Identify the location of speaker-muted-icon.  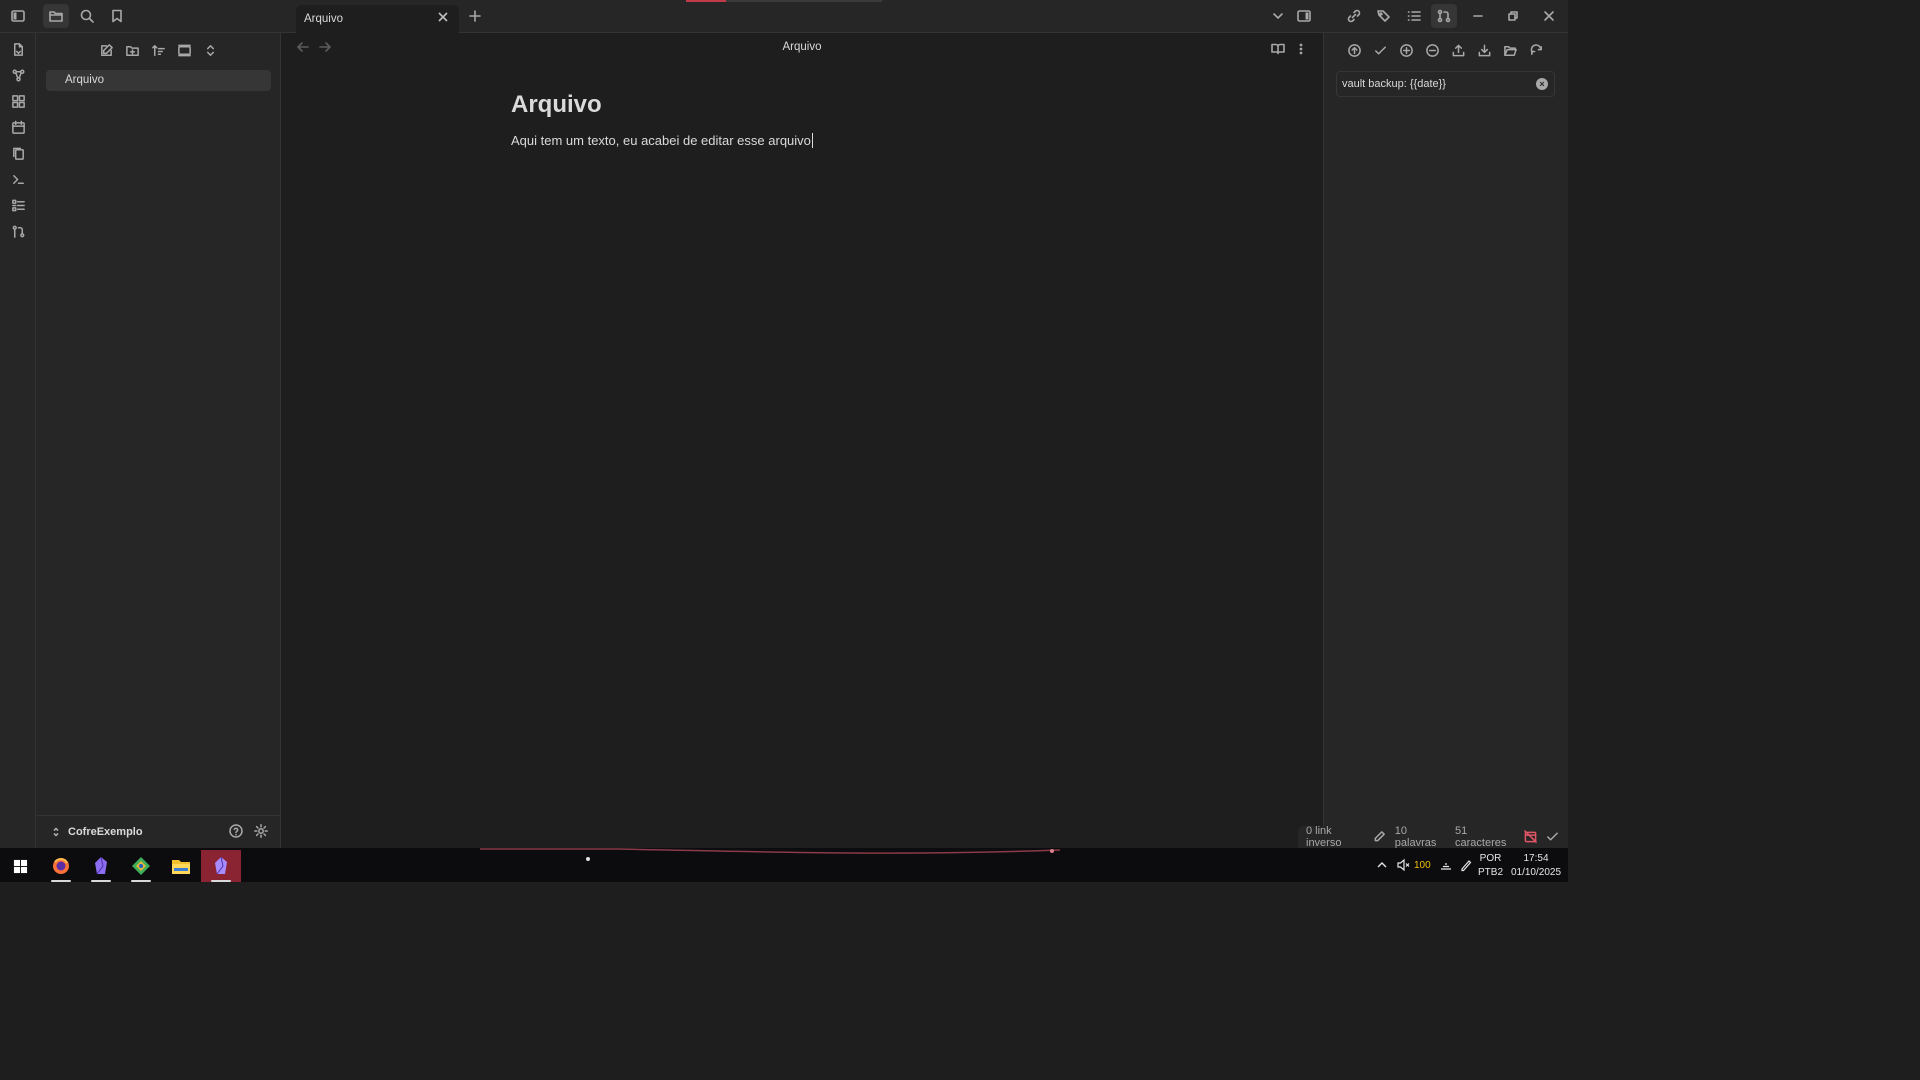
(1403, 865).